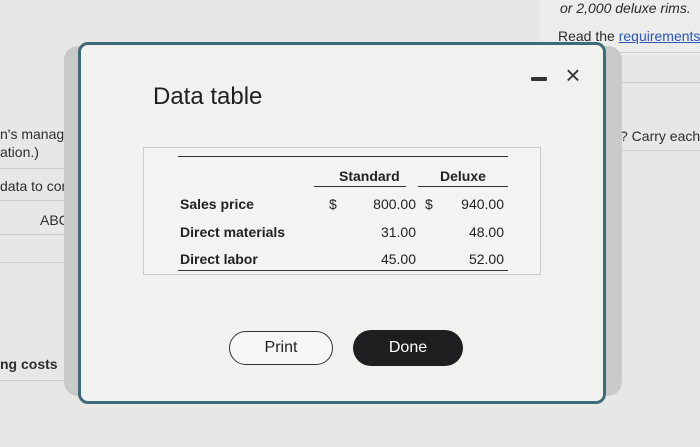 This screenshot has width=700, height=447. What do you see at coordinates (539, 79) in the screenshot?
I see `minimize-button` at bounding box center [539, 79].